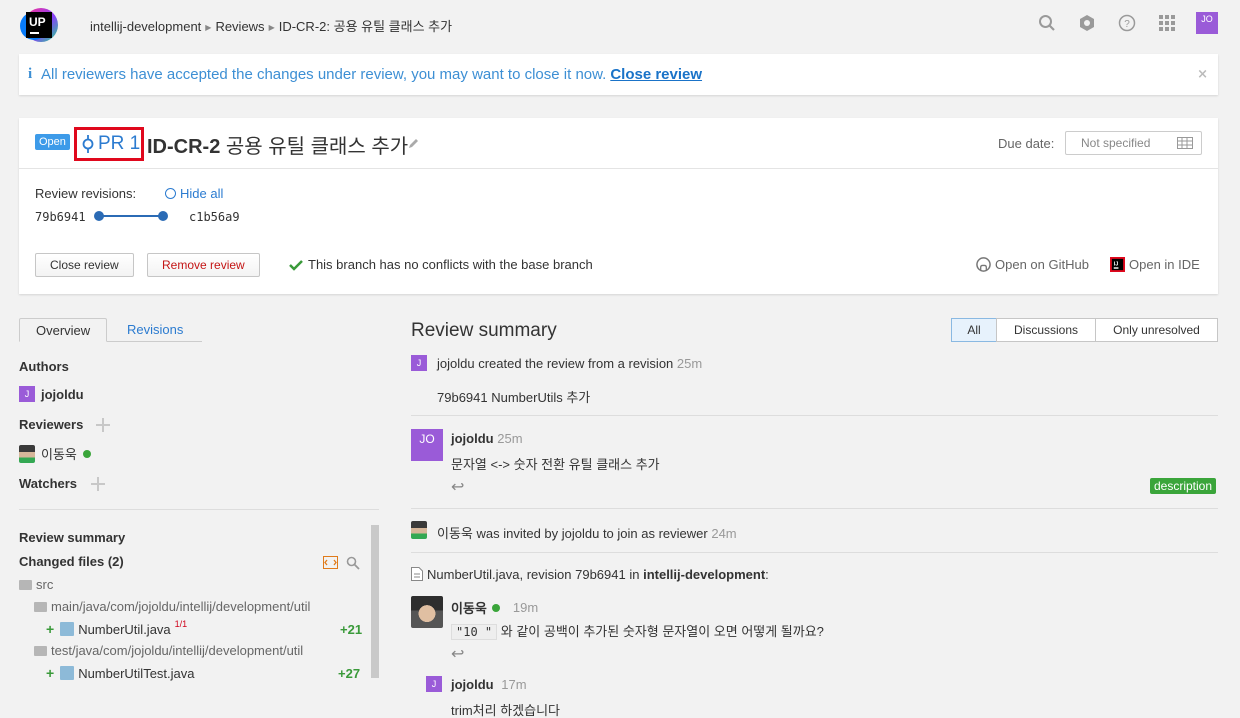  Describe the element at coordinates (1116, 143) in the screenshot. I see `due-date-value: Not specified` at that location.